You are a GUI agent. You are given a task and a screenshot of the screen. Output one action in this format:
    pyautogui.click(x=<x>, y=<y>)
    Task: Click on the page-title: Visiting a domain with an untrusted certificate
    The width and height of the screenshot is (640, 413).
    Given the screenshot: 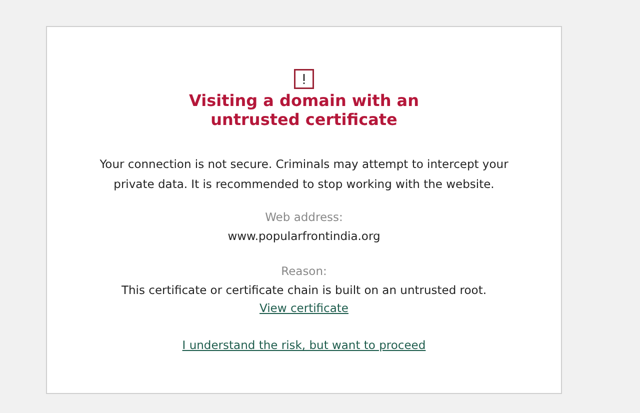 What is the action you would take?
    pyautogui.click(x=304, y=110)
    